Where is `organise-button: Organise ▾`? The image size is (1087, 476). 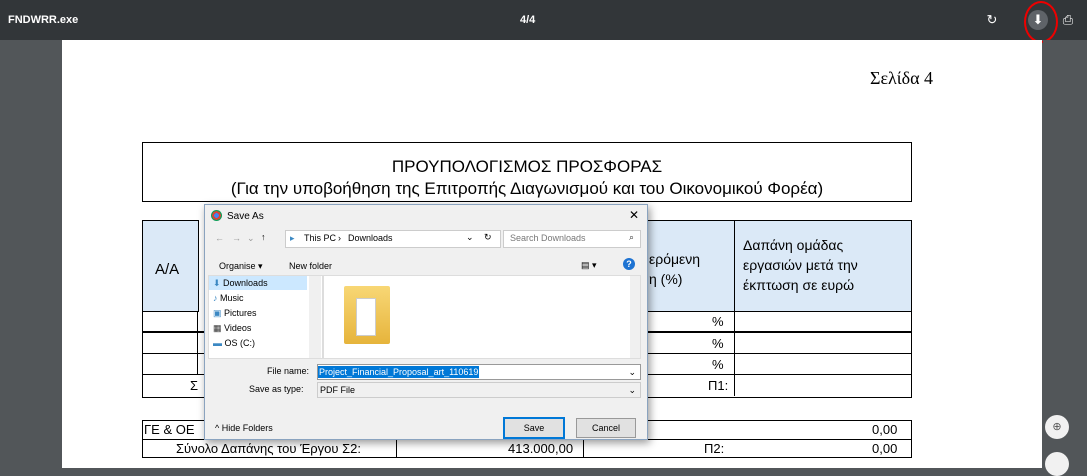 organise-button: Organise ▾ is located at coordinates (241, 266).